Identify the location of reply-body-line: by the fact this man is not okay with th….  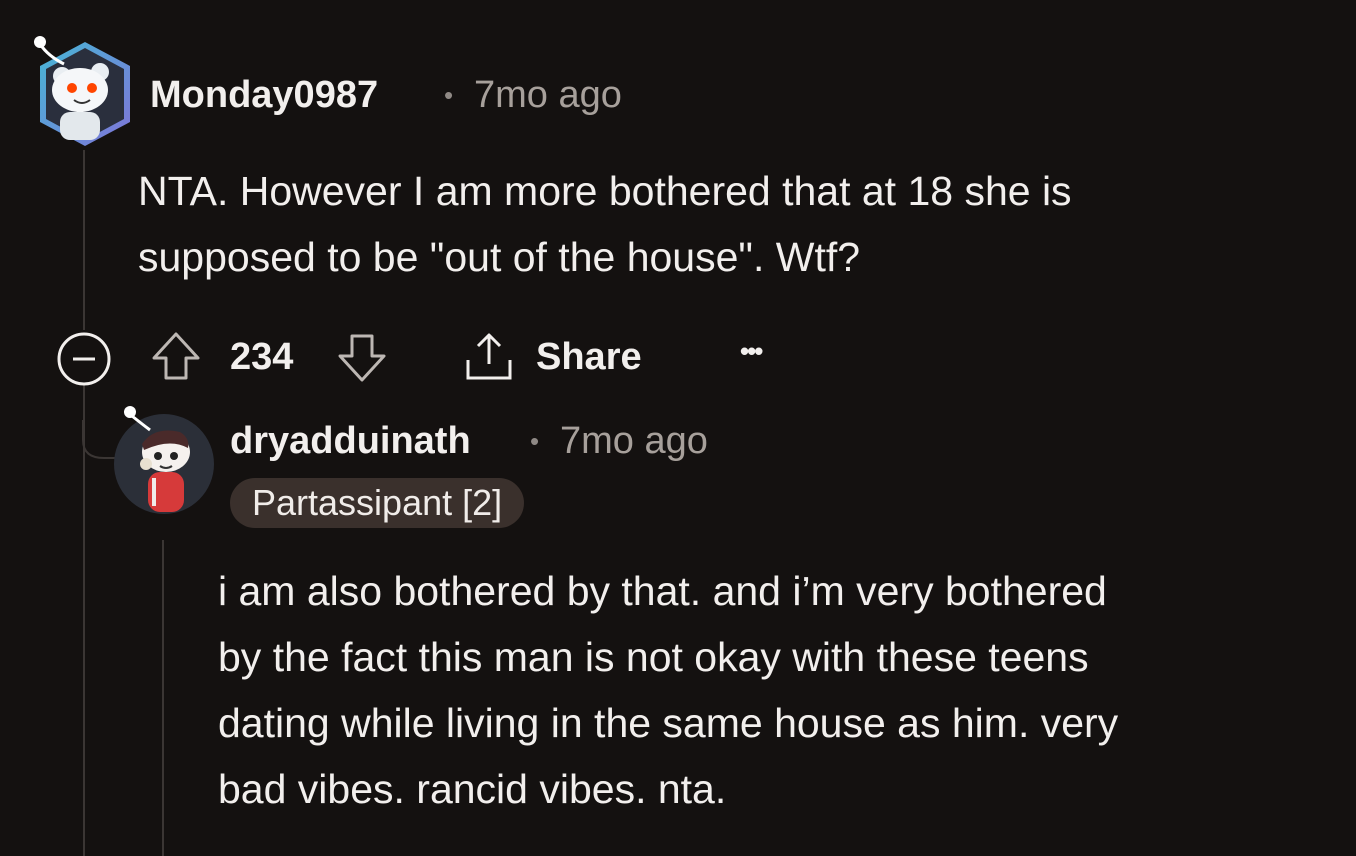
(653, 657).